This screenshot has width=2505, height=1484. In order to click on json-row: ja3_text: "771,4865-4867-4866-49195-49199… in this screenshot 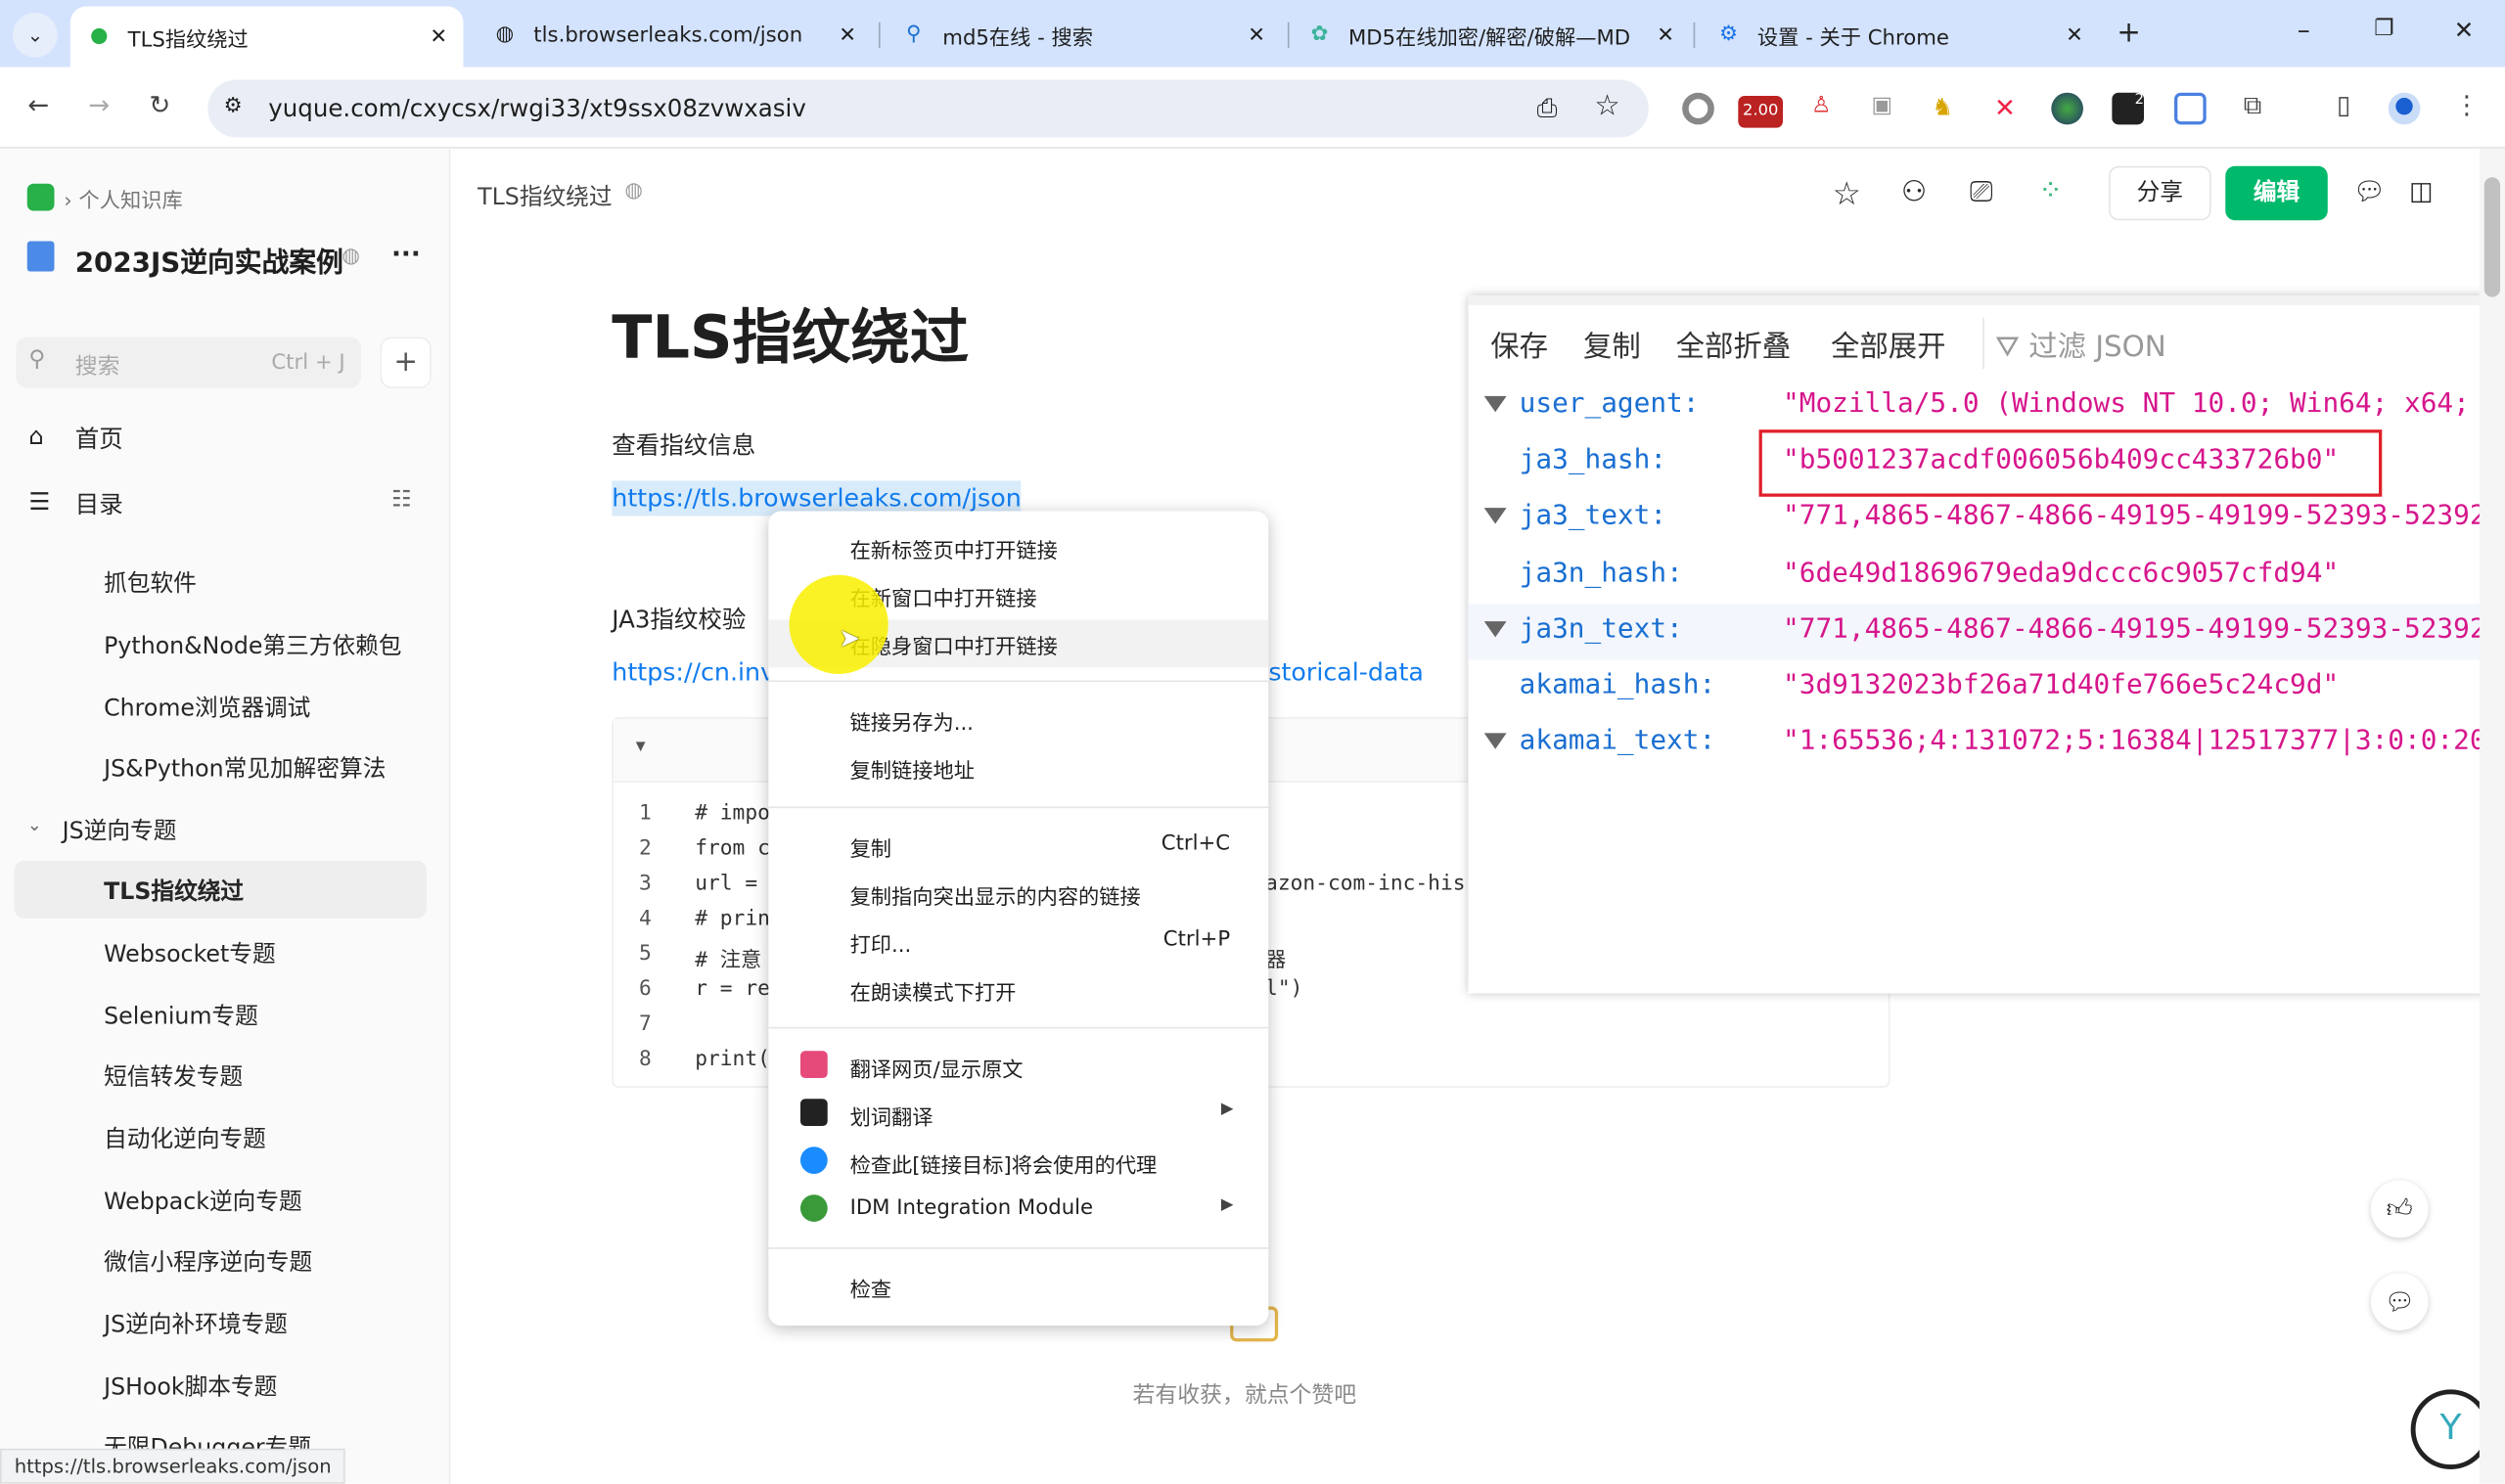, I will do `click(1986, 519)`.